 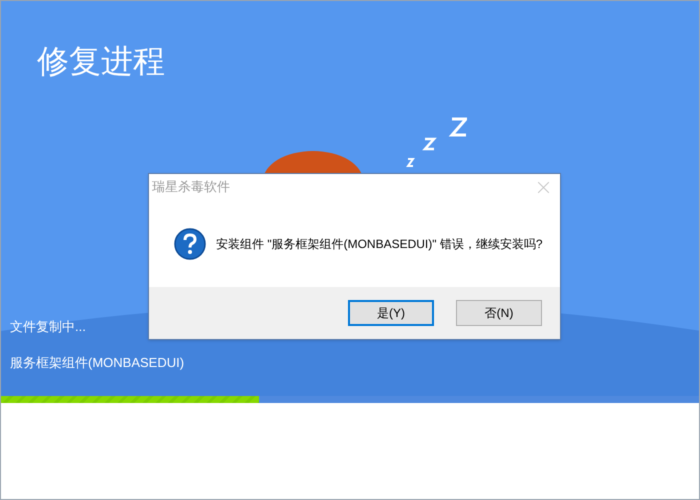 What do you see at coordinates (543, 187) in the screenshot?
I see `close-icon` at bounding box center [543, 187].